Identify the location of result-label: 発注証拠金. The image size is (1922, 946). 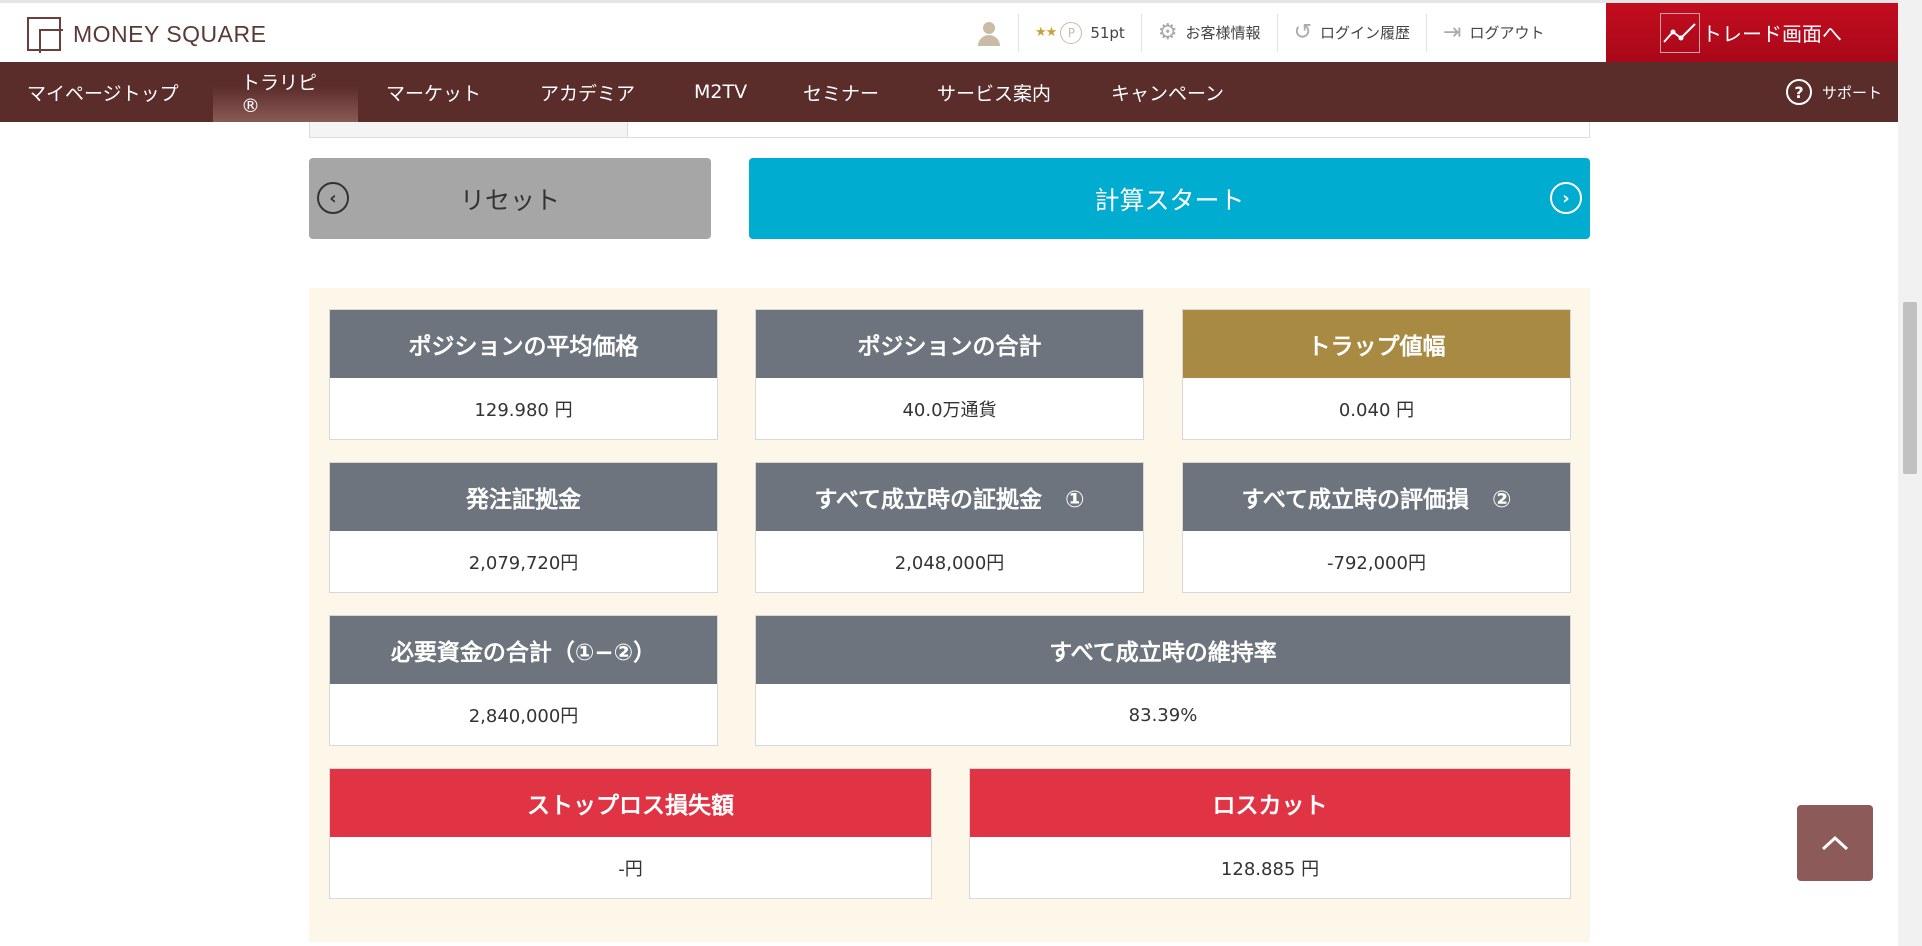
(523, 497).